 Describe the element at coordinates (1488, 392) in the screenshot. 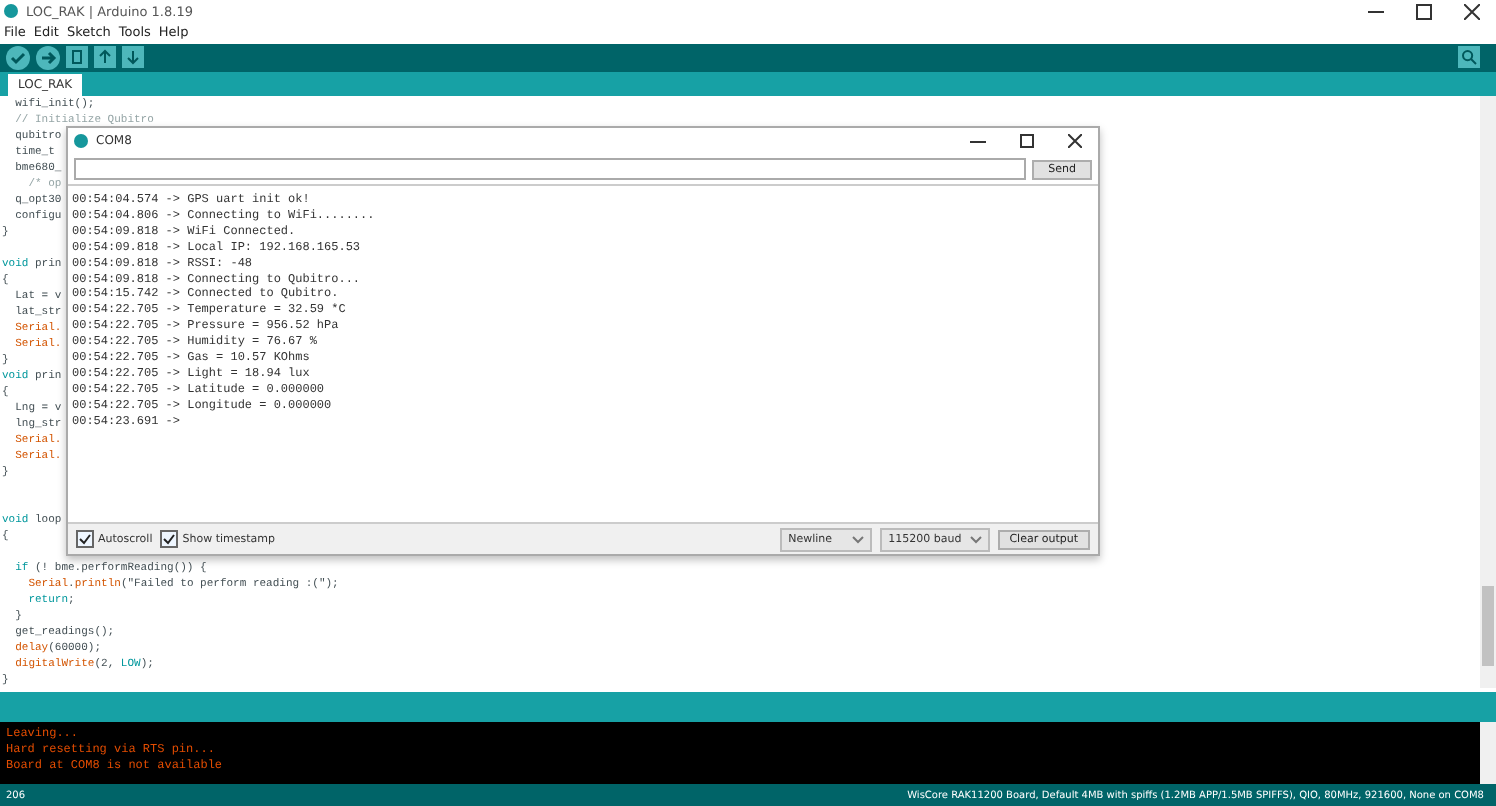

I see `editor-scrollbar` at that location.